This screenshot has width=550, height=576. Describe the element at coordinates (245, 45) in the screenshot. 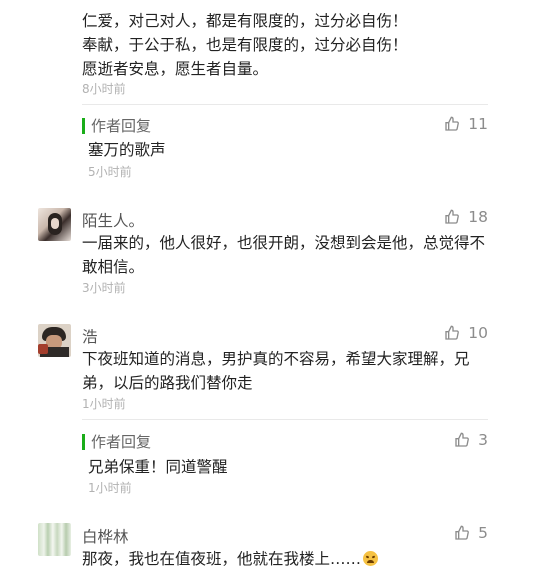

I see `comment-text-line: 奉献，于公于私，也是有限度的，过分必自伤！` at that location.